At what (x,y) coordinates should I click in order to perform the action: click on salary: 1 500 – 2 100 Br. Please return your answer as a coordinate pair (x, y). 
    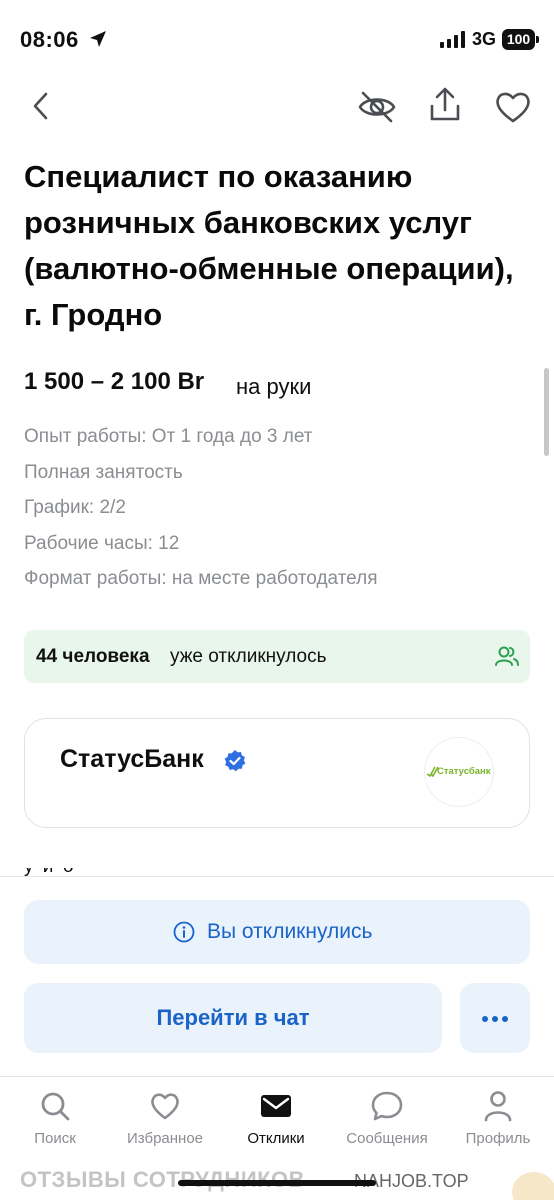
    Looking at the image, I should click on (114, 381).